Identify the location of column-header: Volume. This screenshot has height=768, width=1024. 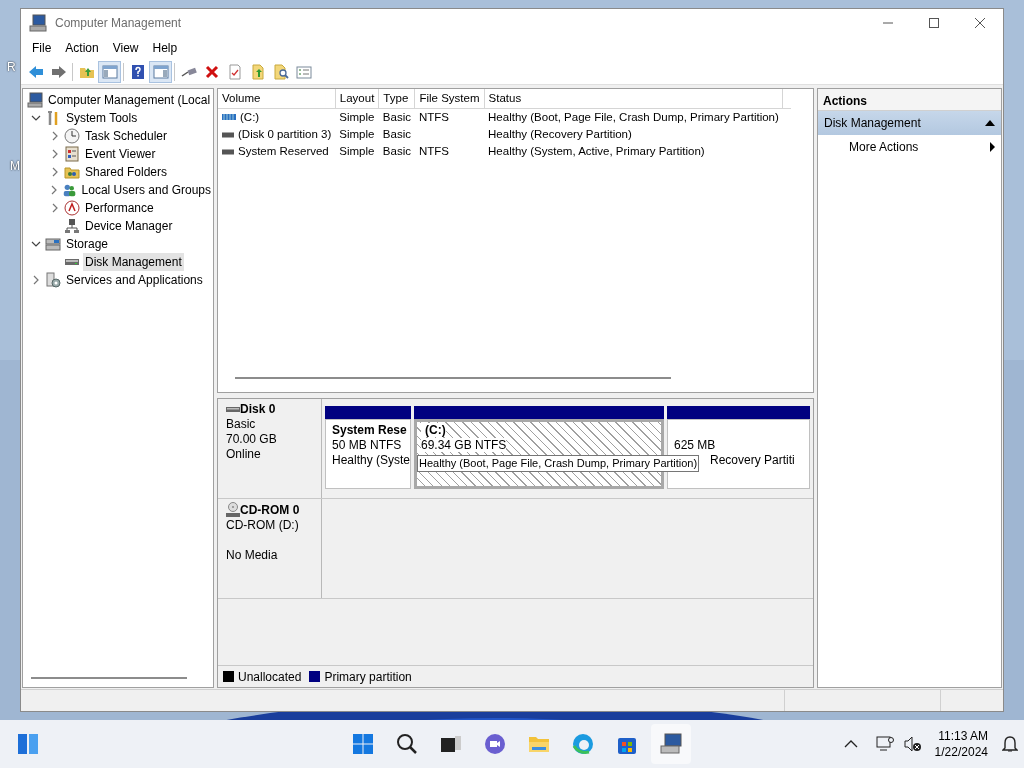
(277, 98).